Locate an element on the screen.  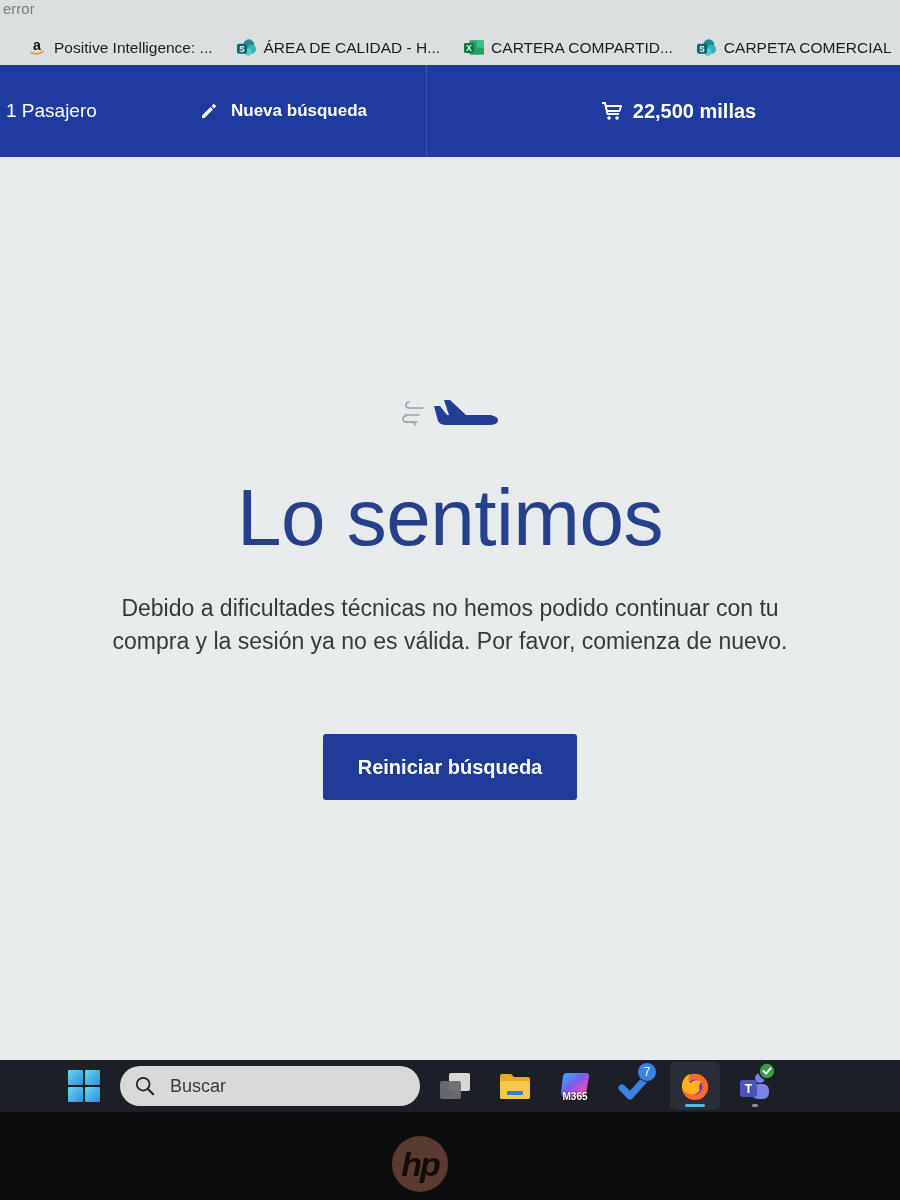
taskbar-app-button: T is located at coordinates (755, 1086).